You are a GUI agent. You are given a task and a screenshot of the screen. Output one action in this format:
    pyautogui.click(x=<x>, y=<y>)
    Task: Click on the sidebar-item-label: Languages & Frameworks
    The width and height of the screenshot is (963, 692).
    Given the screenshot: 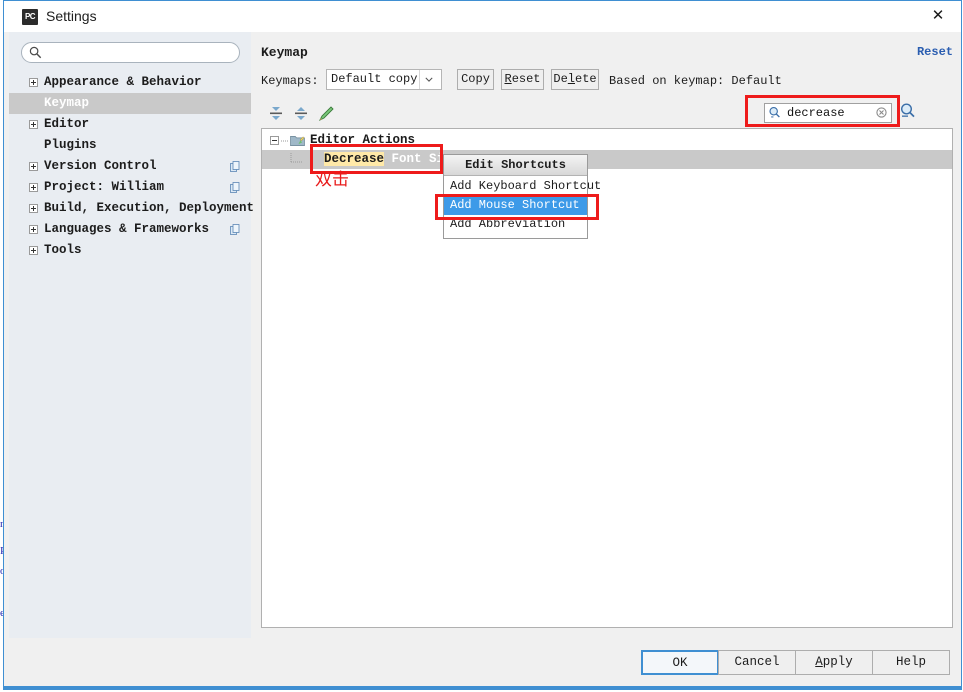 What is the action you would take?
    pyautogui.click(x=127, y=229)
    